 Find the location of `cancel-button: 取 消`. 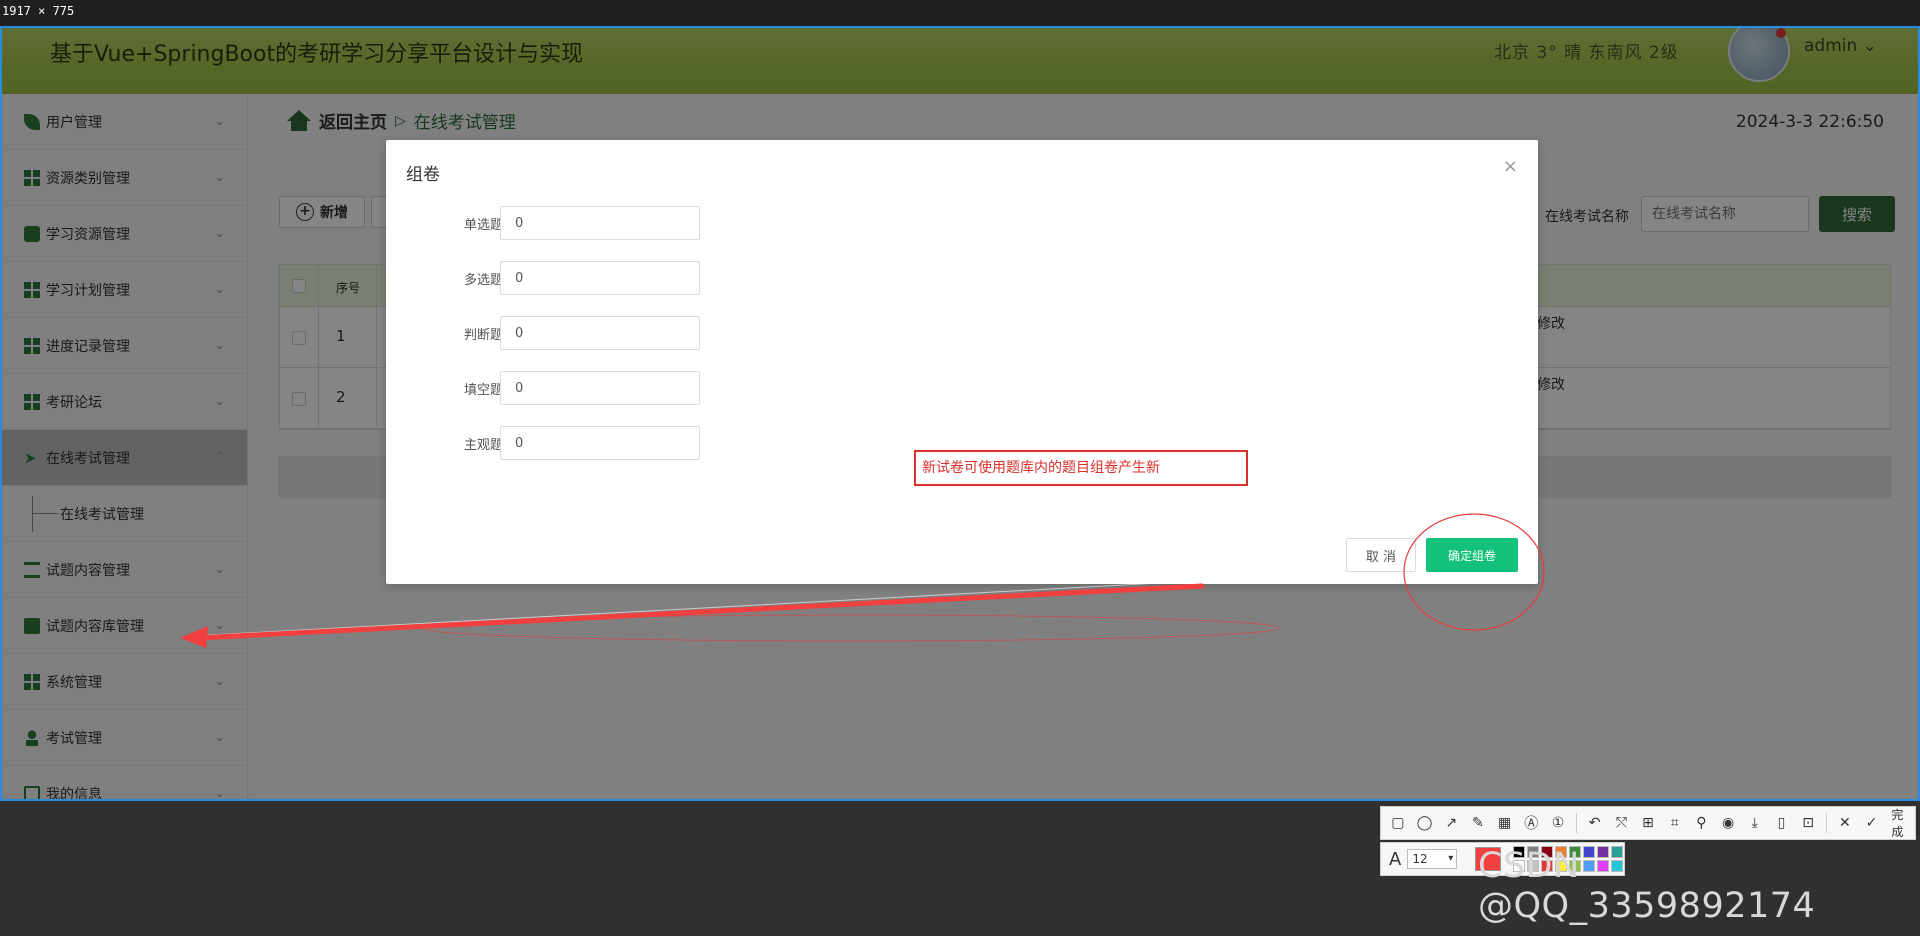

cancel-button: 取 消 is located at coordinates (1381, 555).